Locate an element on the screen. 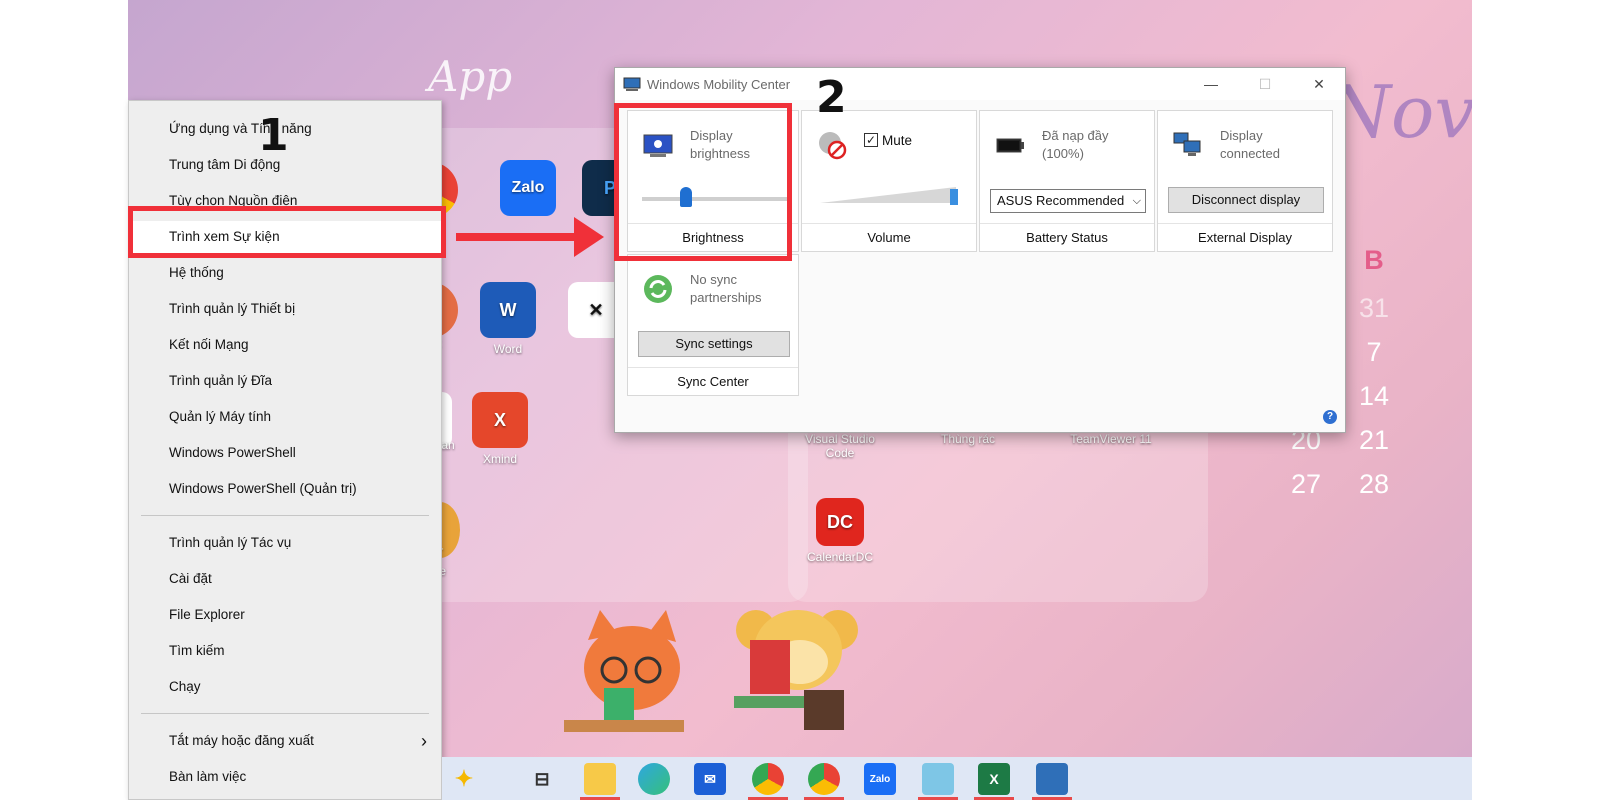 The width and height of the screenshot is (1600, 800). mute-label: Mute is located at coordinates (897, 140).